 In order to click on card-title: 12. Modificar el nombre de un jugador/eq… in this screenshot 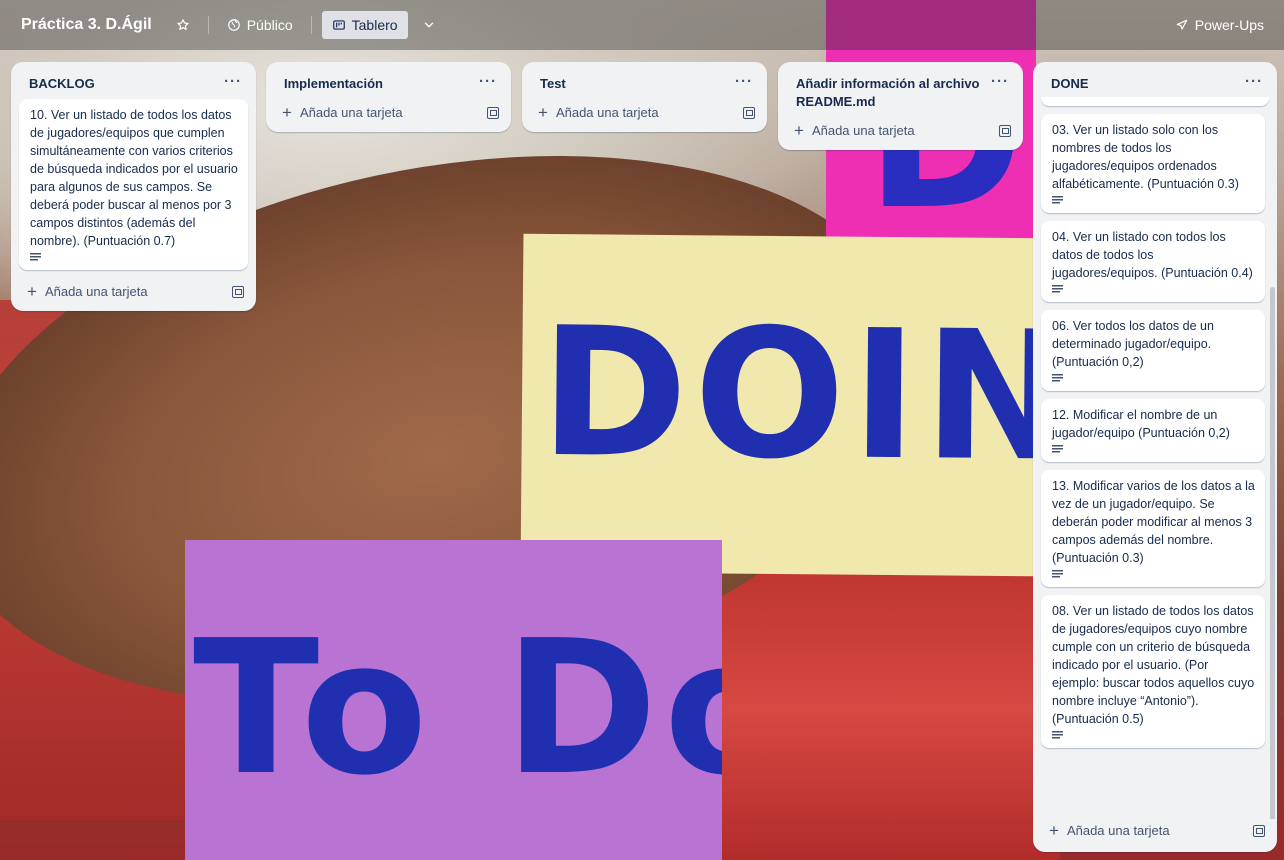, I will do `click(1141, 424)`.